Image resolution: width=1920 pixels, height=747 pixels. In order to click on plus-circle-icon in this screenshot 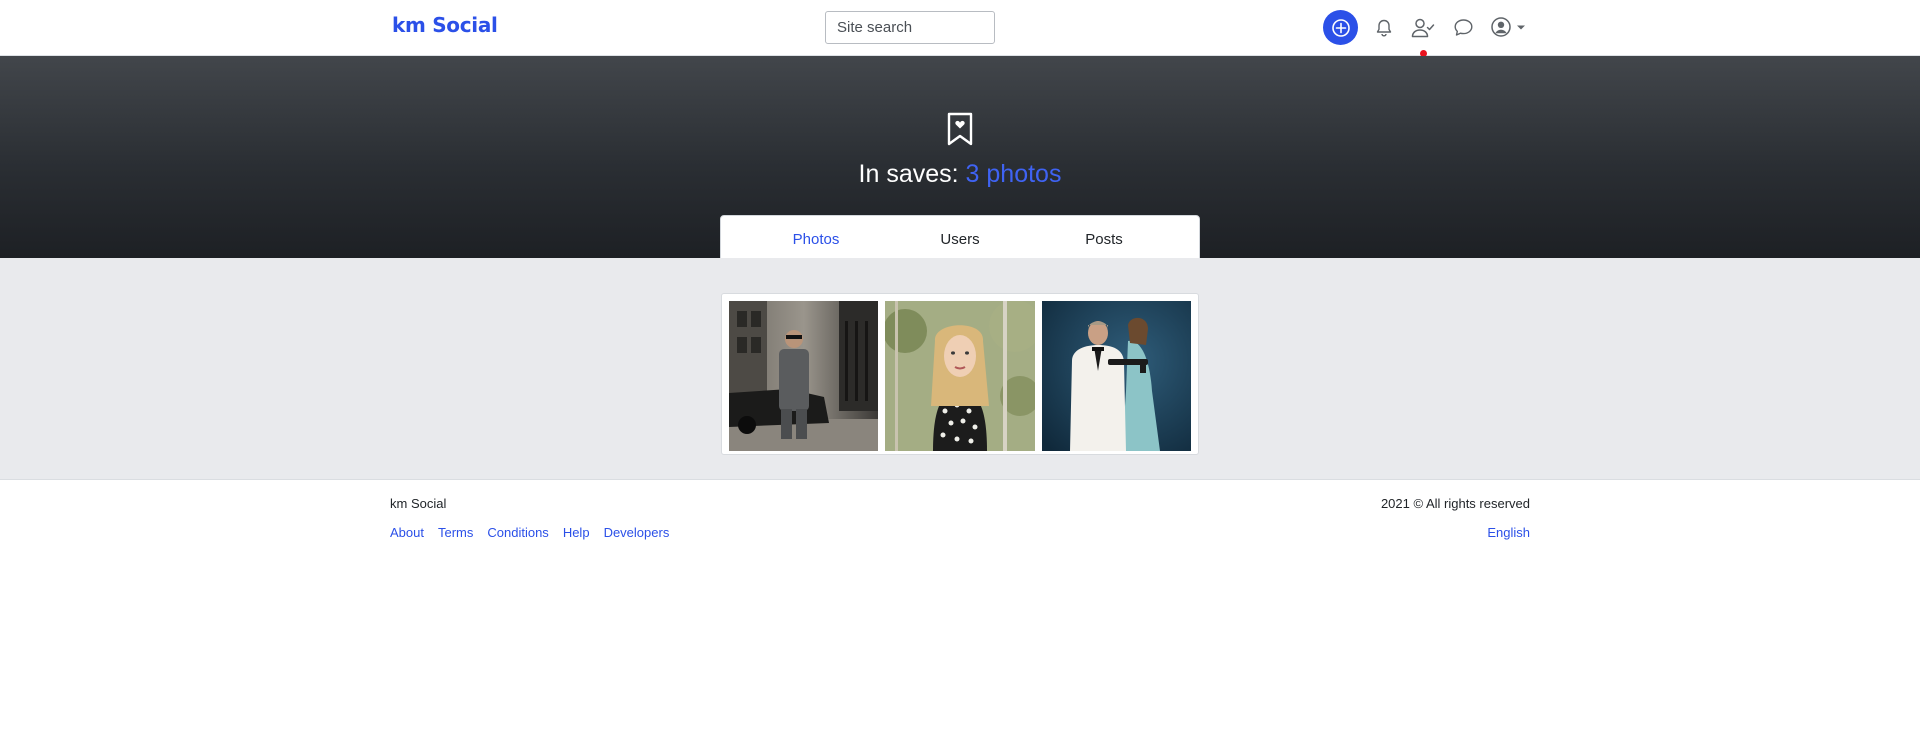, I will do `click(1340, 27)`.